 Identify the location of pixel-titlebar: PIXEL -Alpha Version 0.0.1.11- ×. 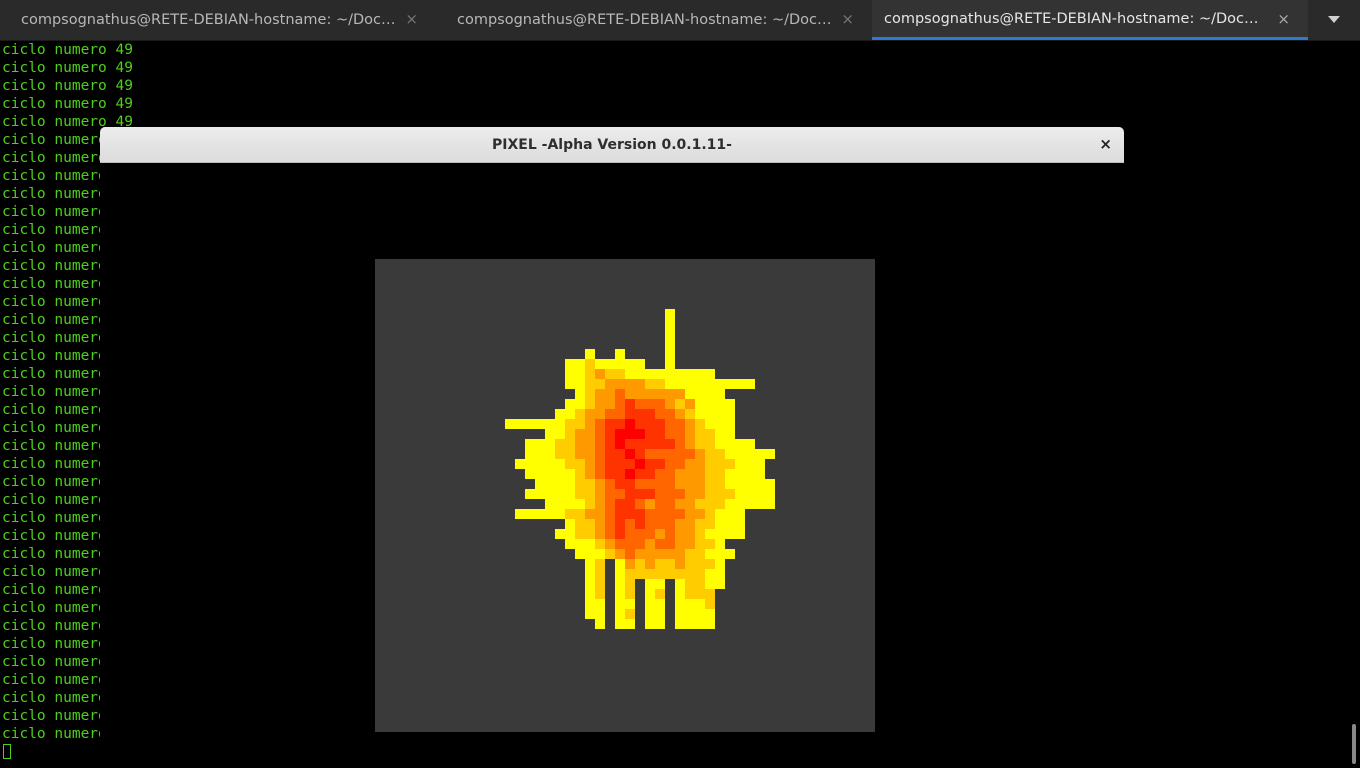
(612, 145).